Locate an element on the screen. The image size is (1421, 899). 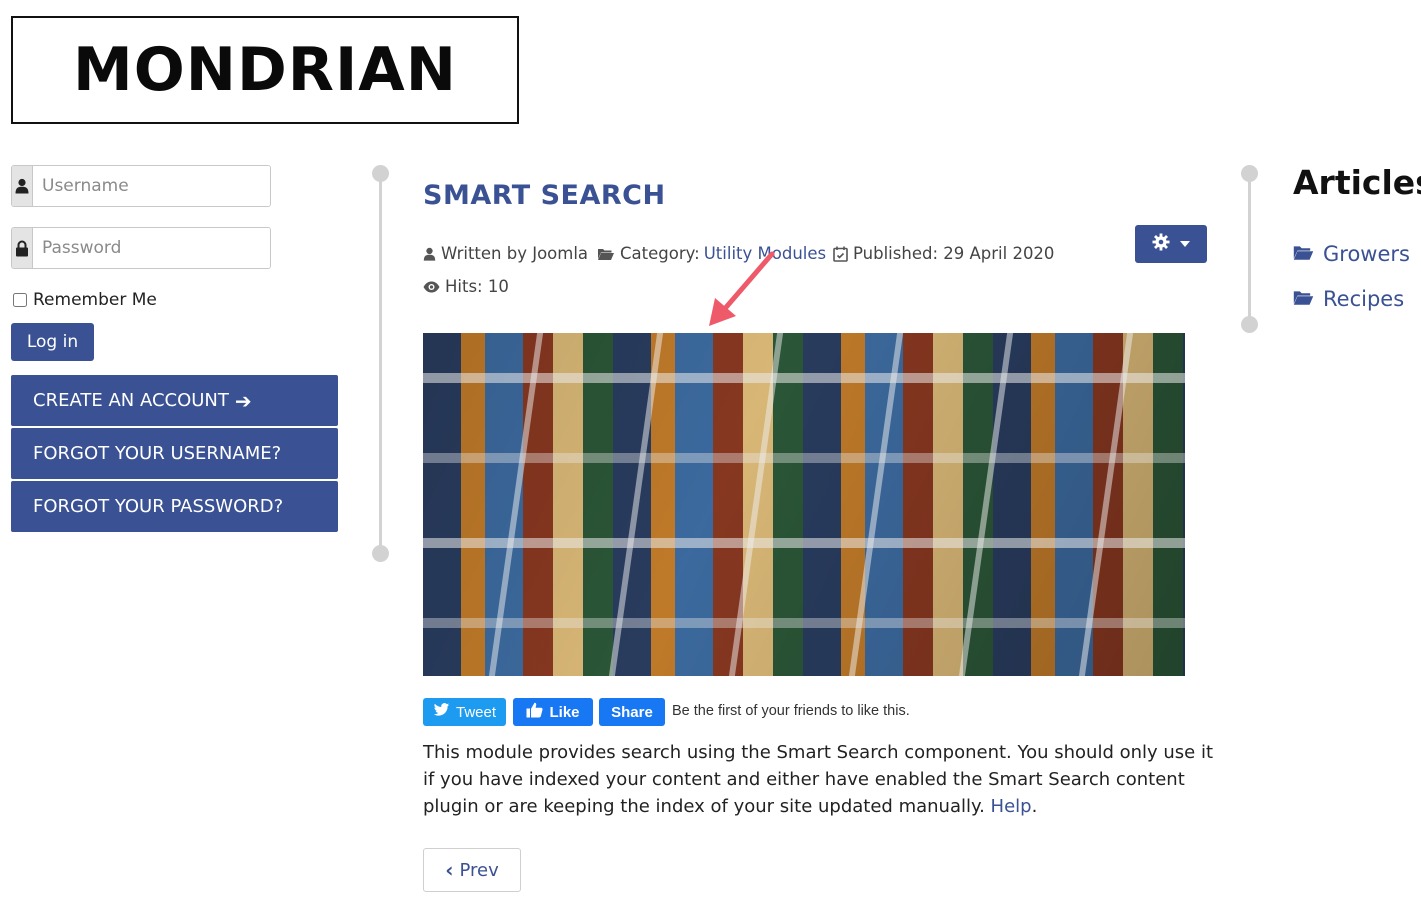
calendar-check-icon is located at coordinates (840, 254).